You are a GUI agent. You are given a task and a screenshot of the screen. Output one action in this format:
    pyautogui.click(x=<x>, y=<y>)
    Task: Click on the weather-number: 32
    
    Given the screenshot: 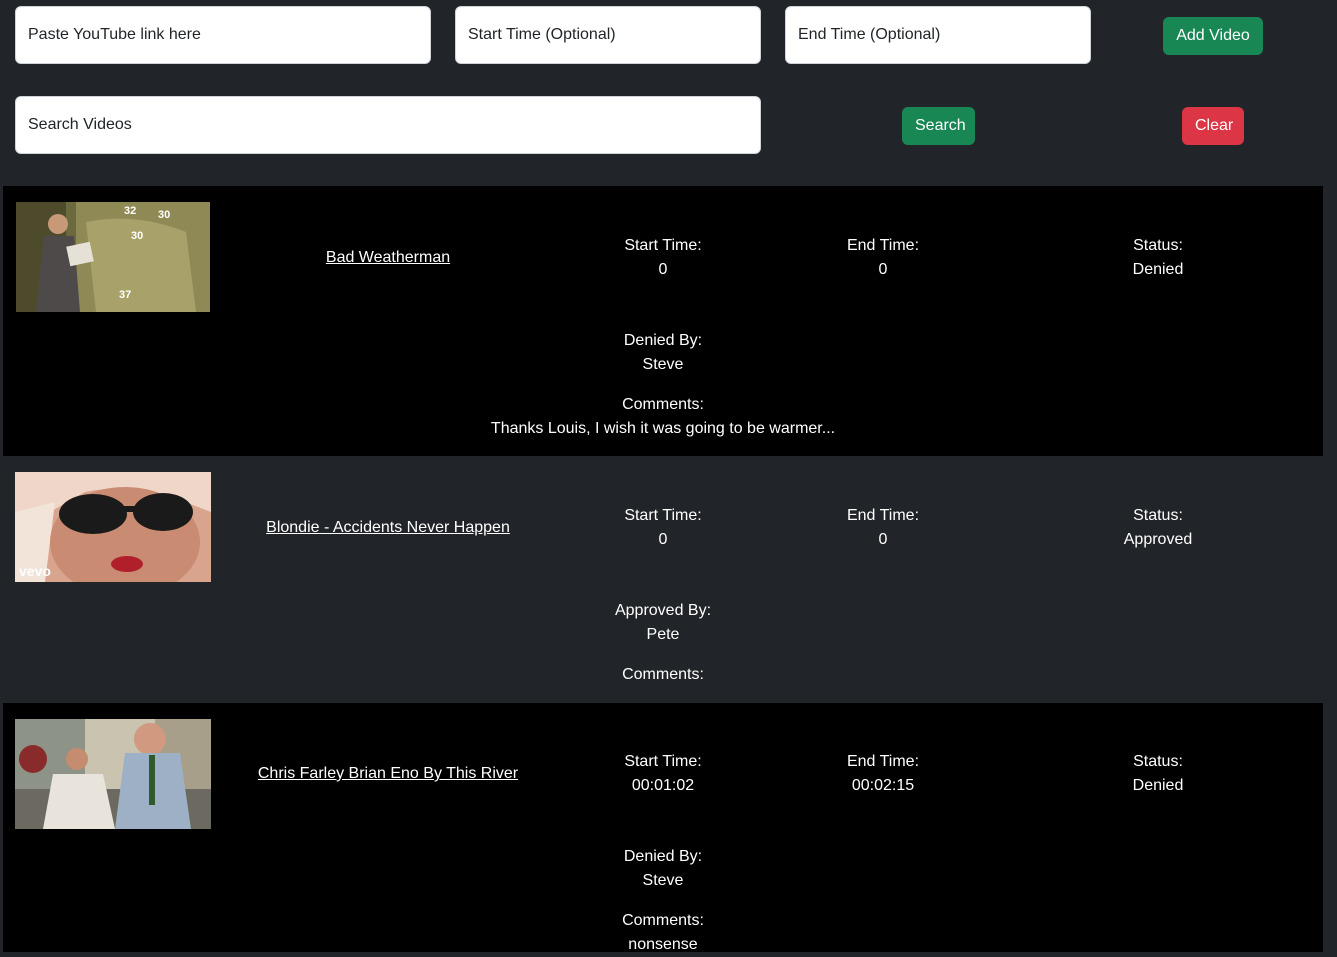 What is the action you would take?
    pyautogui.click(x=130, y=211)
    